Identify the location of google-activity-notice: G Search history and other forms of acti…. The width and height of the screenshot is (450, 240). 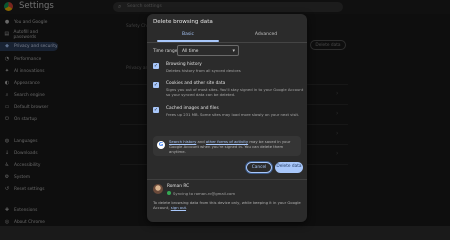
(227, 146).